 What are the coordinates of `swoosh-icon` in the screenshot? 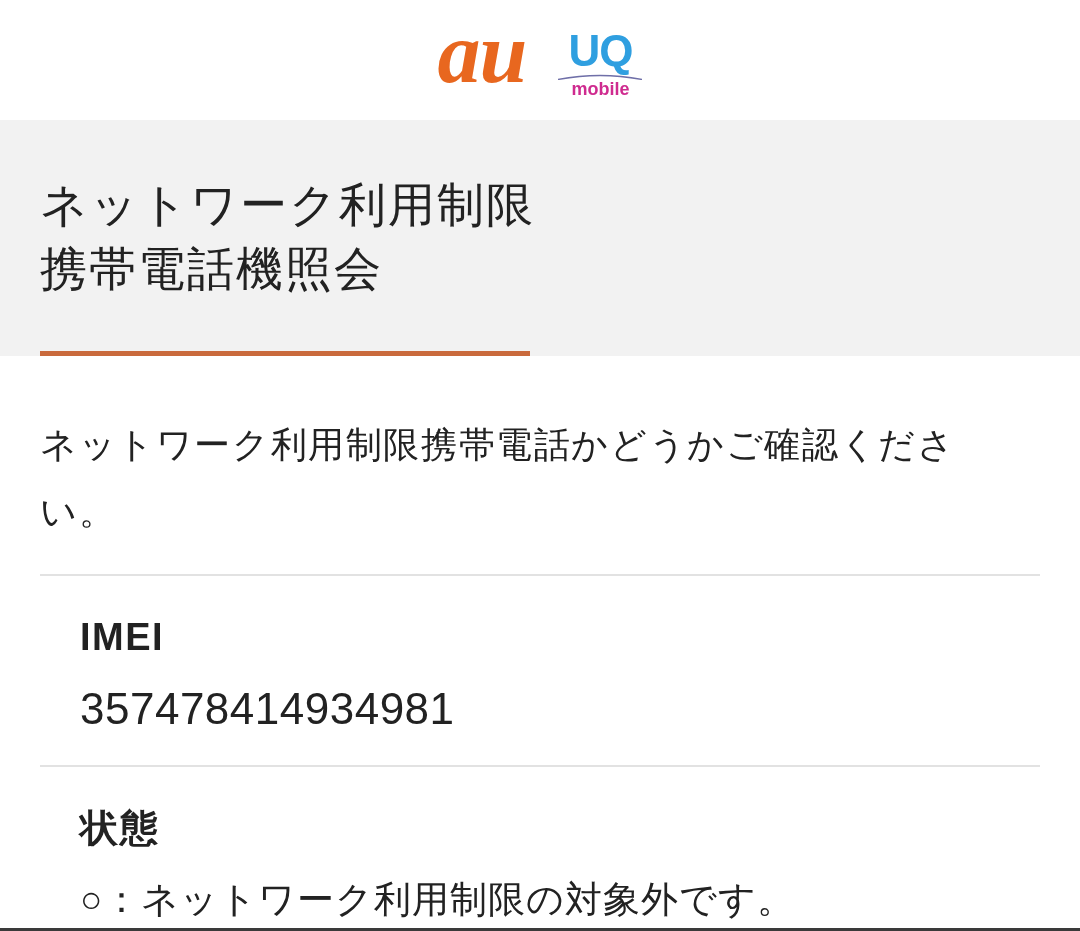 It's located at (600, 76).